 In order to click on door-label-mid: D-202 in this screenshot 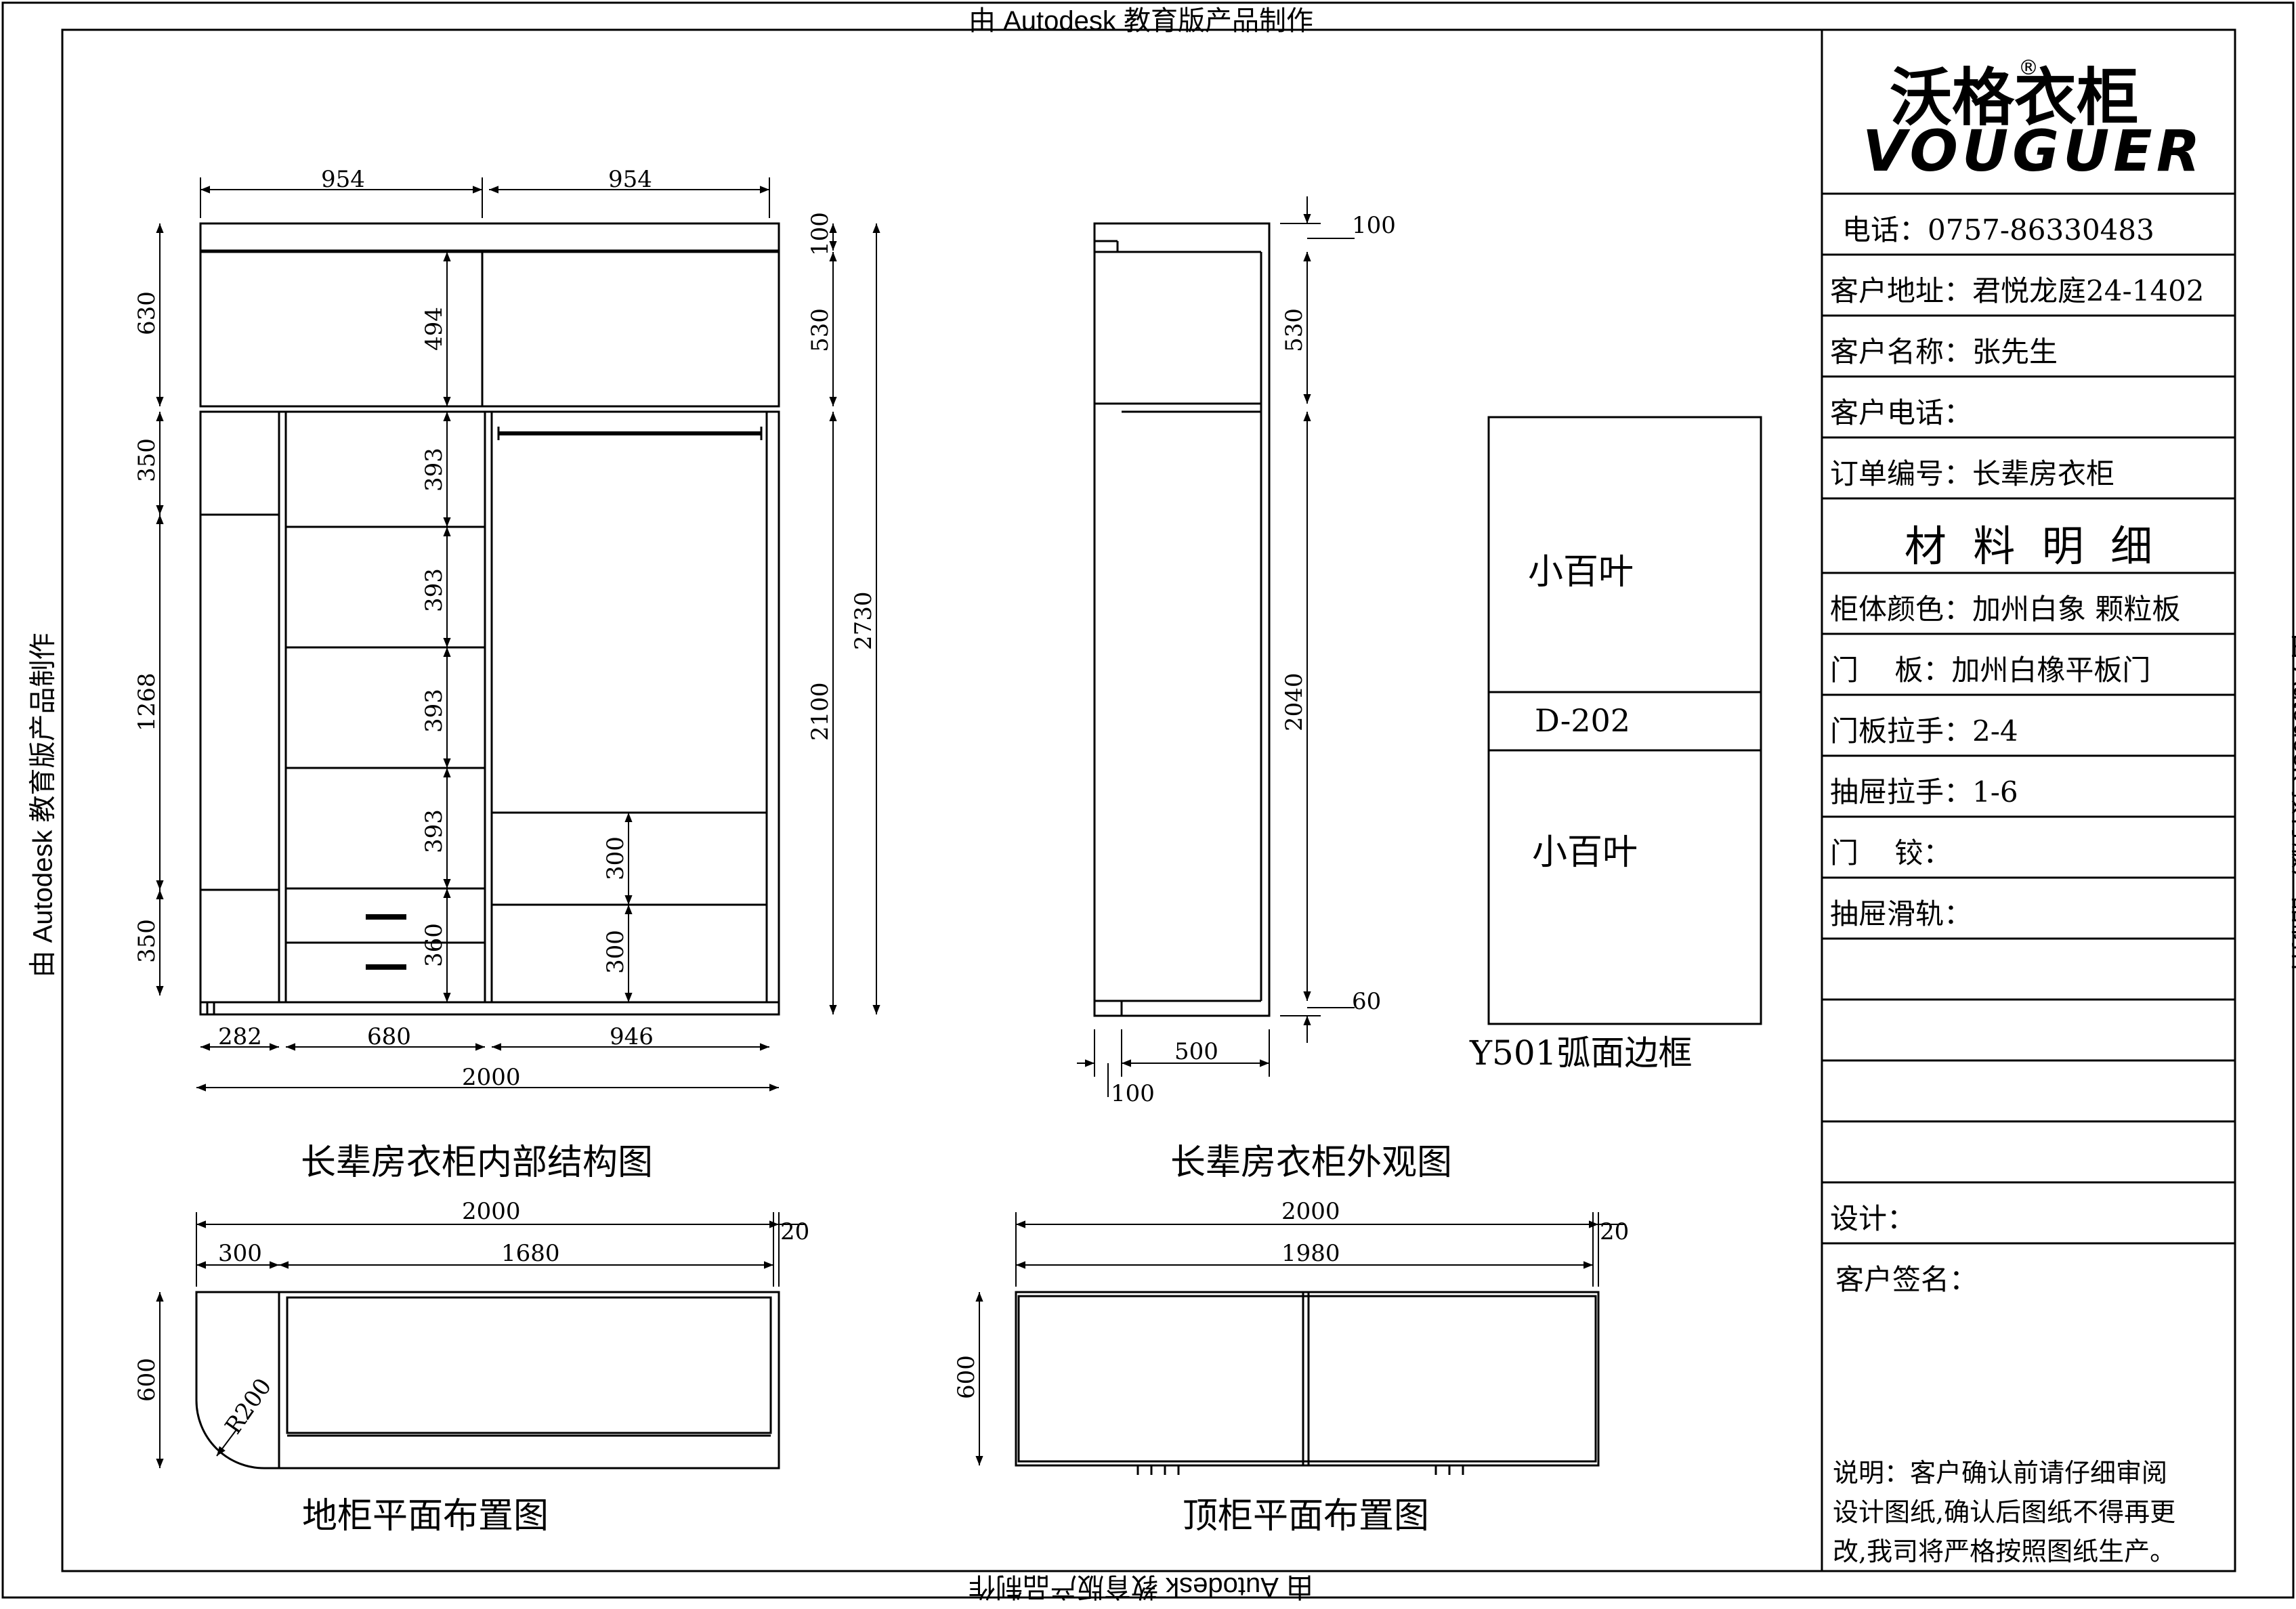, I will do `click(1582, 720)`.